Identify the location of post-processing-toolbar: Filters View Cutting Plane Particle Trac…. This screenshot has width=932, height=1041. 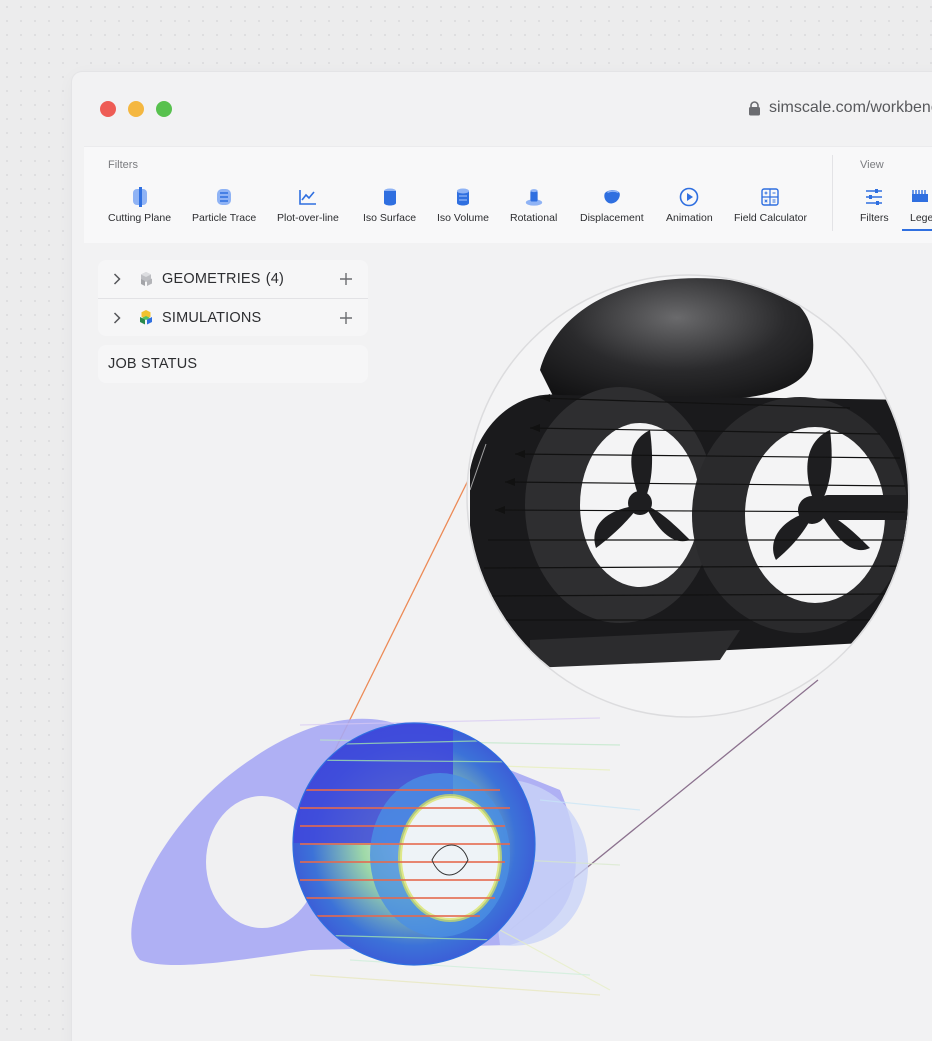
(508, 194).